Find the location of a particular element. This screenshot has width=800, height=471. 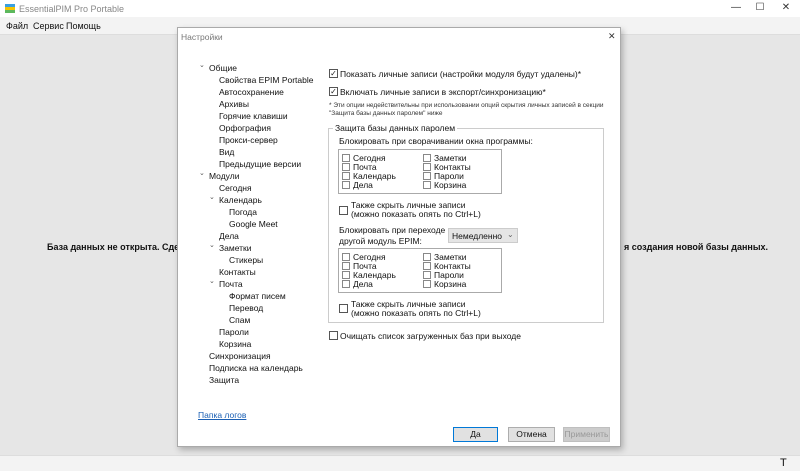

tree-item: Google Meet is located at coordinates (253, 224).